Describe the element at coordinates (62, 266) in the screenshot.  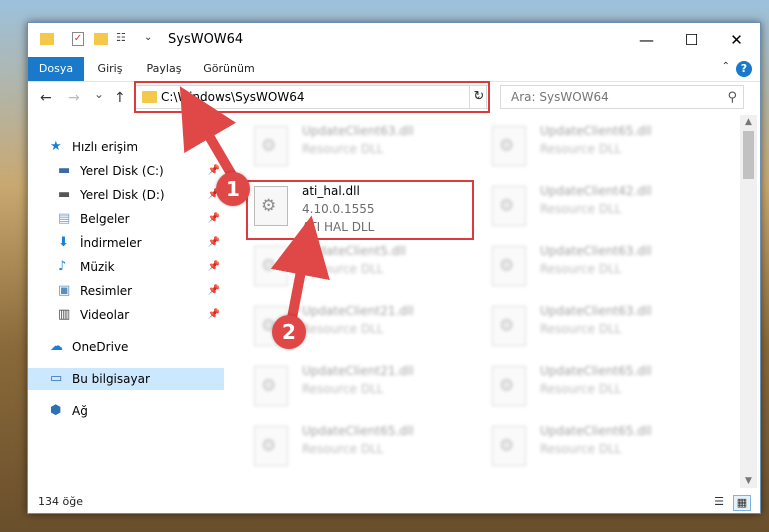
I see `music-icon: ♪` at that location.